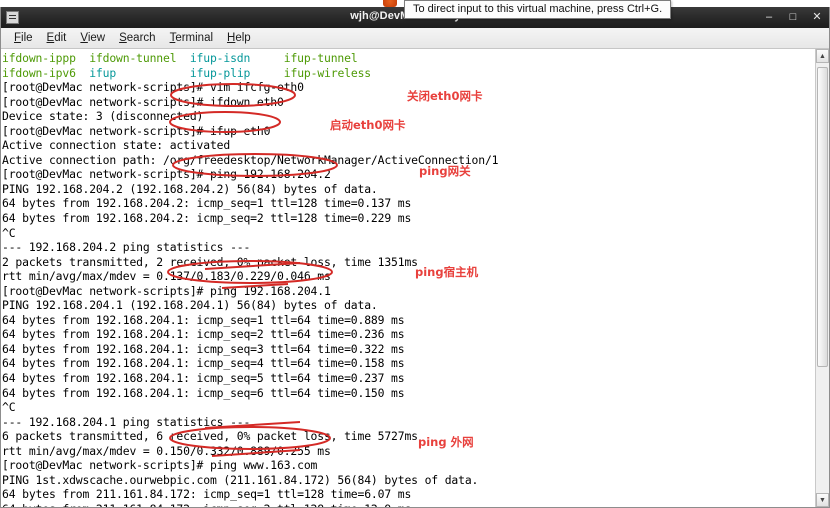 The width and height of the screenshot is (830, 508). Describe the element at coordinates (822, 217) in the screenshot. I see `scrollbar-thumb` at that location.